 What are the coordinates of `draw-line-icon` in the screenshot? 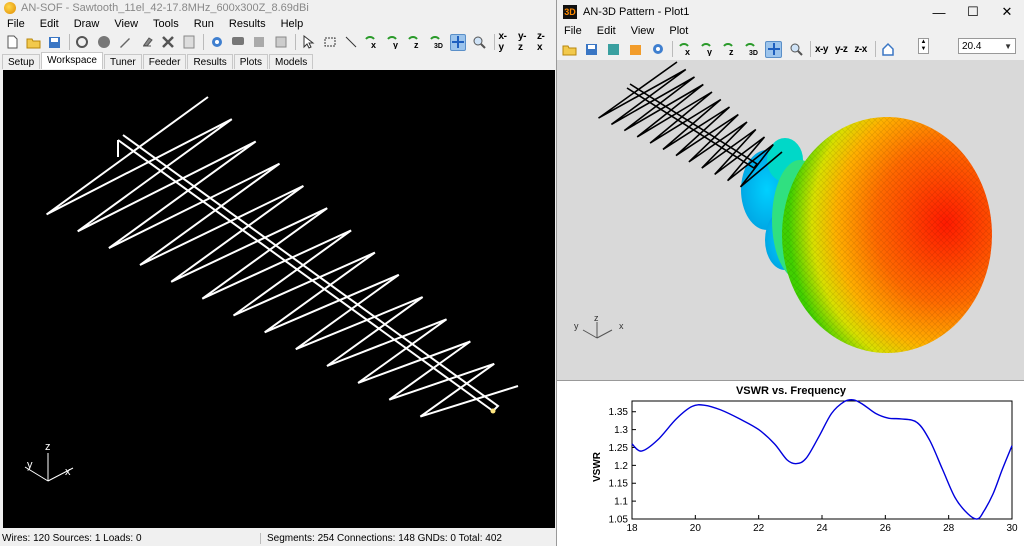 It's located at (351, 42).